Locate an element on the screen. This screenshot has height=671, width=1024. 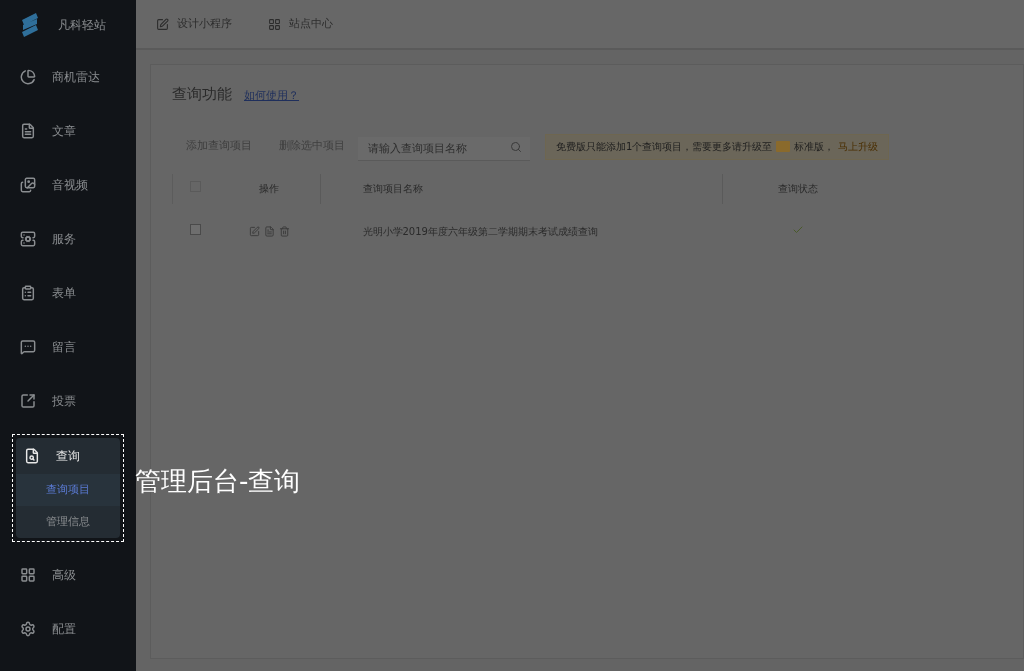
sidebar-subitem: 查询项目 is located at coordinates (68, 490).